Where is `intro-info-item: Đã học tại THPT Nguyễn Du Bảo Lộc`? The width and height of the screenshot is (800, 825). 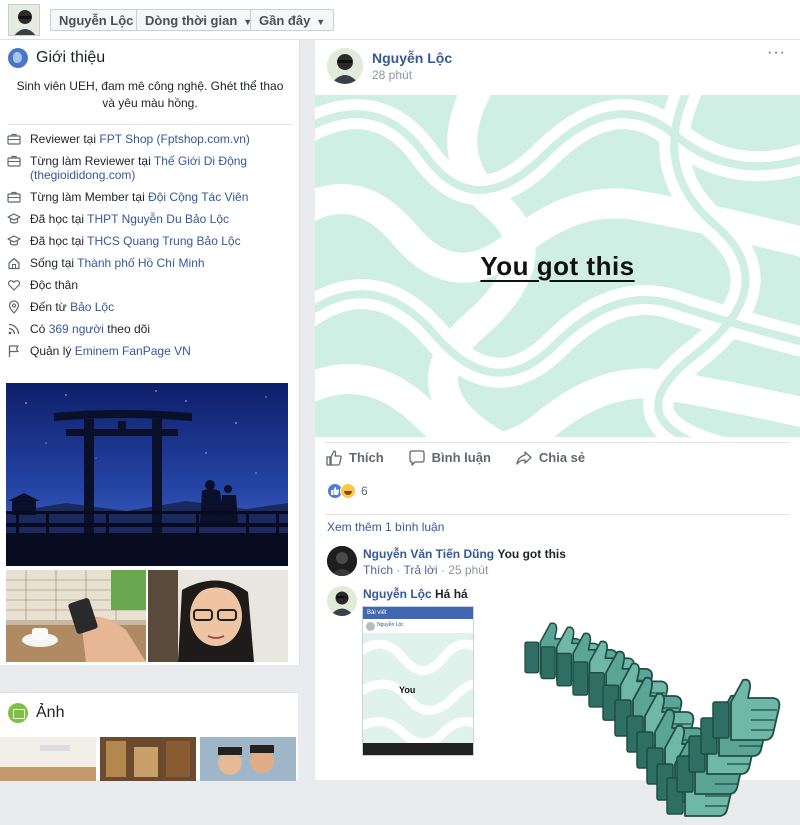
intro-info-item: Đã học tại THPT Nguyễn Du Bảo Lộc is located at coordinates (151, 219).